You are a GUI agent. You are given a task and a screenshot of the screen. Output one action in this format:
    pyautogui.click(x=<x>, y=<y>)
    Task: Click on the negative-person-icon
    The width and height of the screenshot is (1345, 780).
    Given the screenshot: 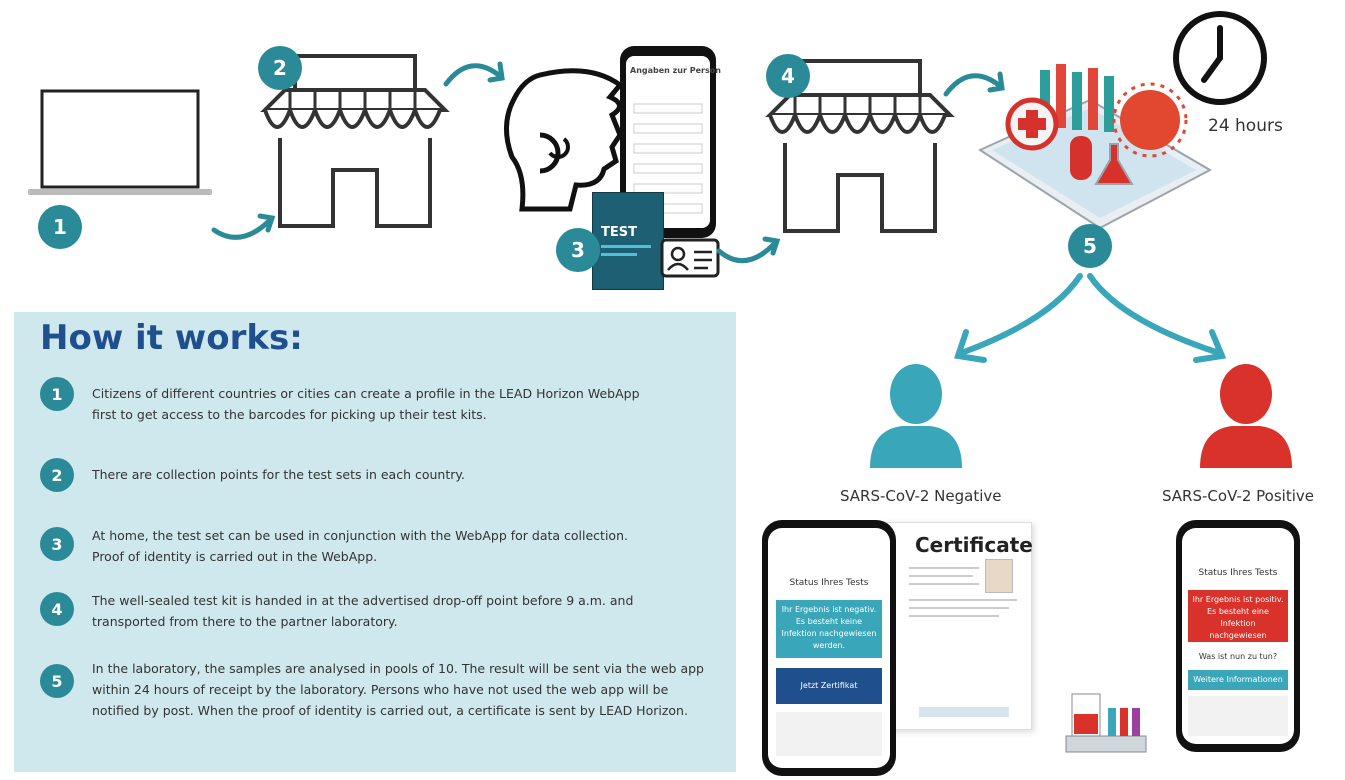 What is the action you would take?
    pyautogui.click(x=916, y=415)
    